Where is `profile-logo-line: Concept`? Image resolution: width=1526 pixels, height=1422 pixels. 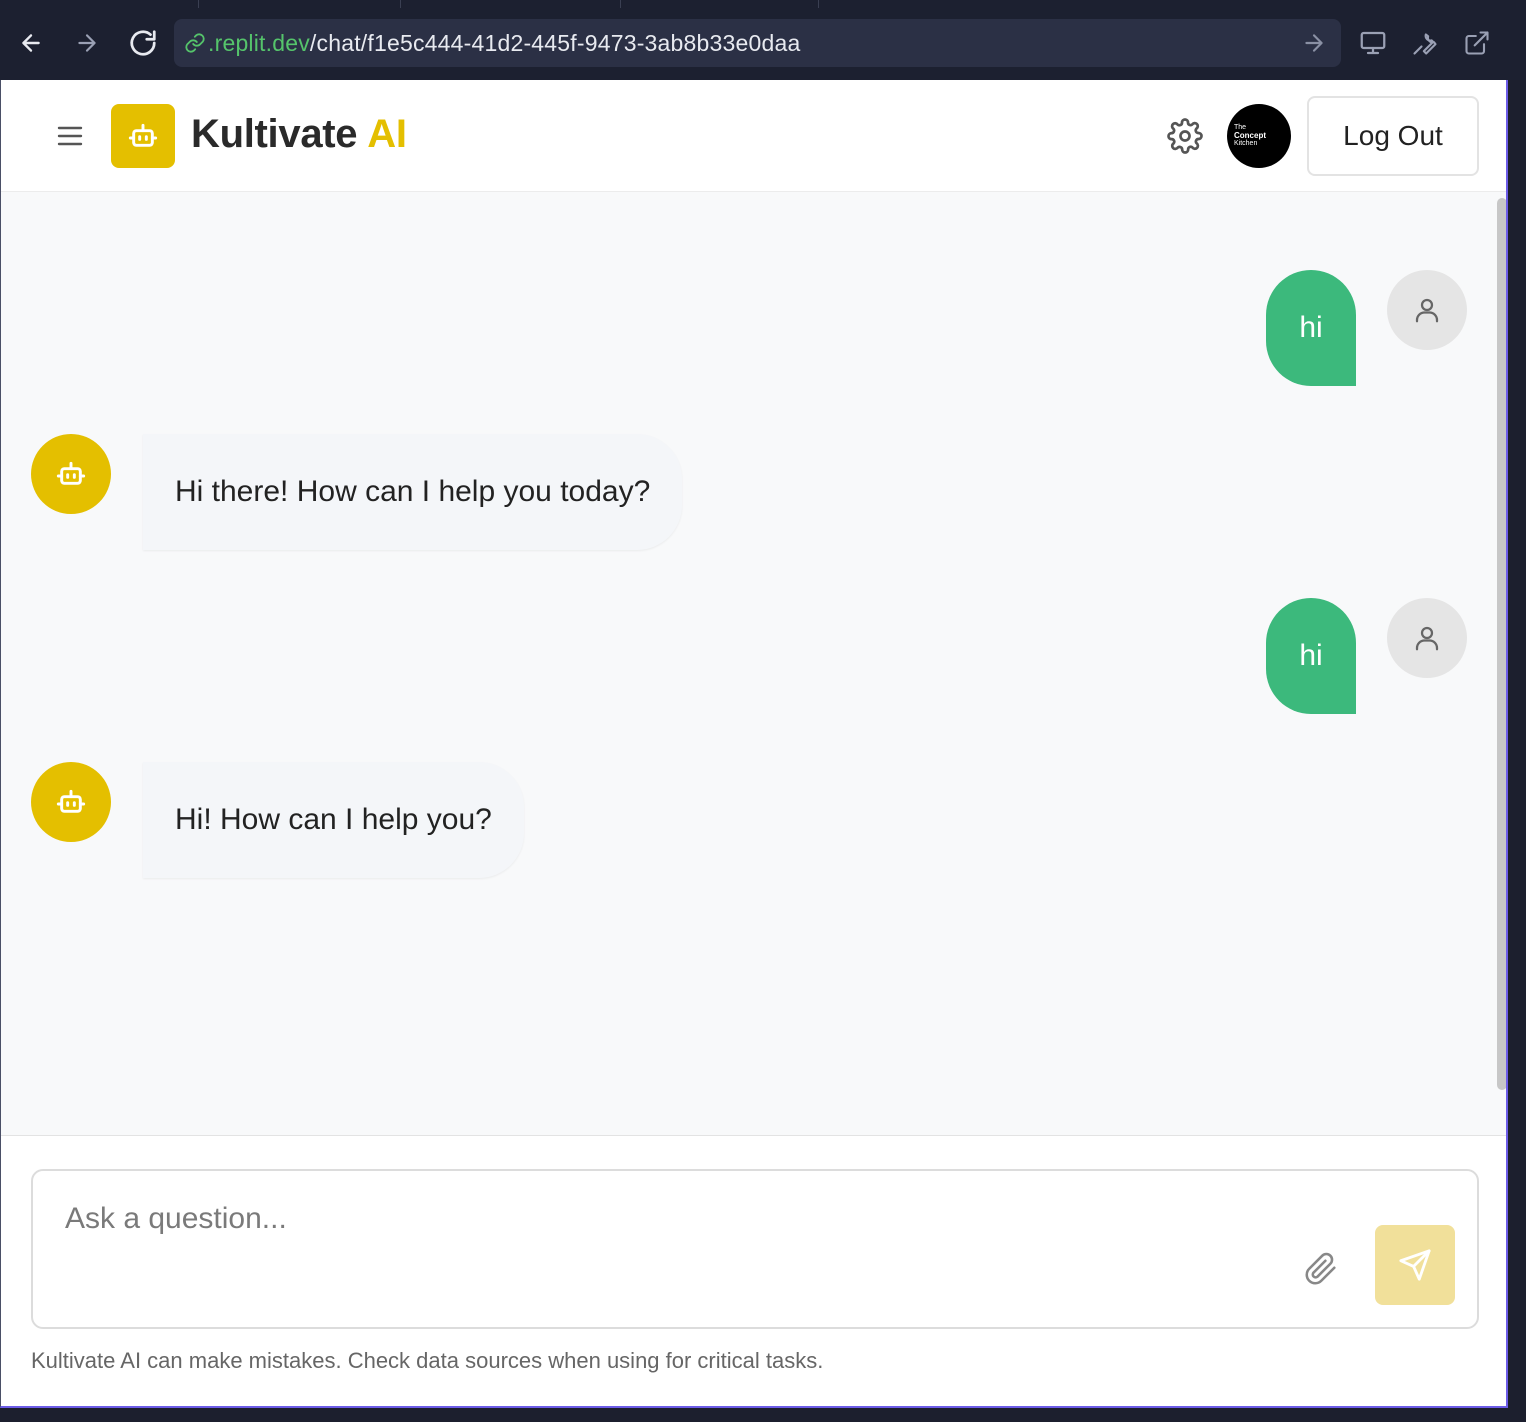 profile-logo-line: Concept is located at coordinates (1250, 135).